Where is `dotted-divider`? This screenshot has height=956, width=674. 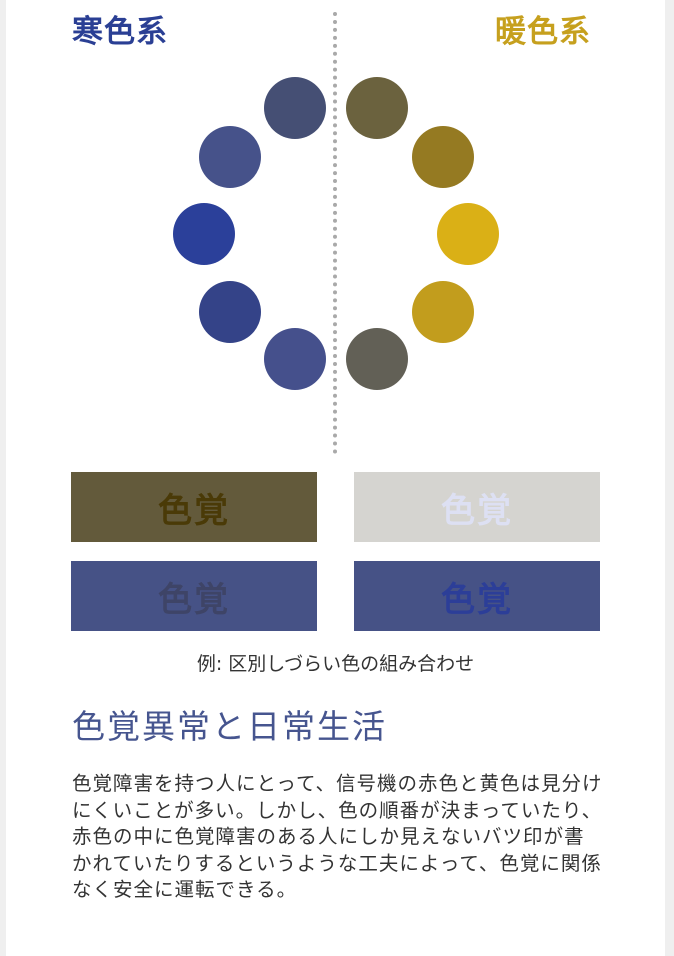 dotted-divider is located at coordinates (335, 233).